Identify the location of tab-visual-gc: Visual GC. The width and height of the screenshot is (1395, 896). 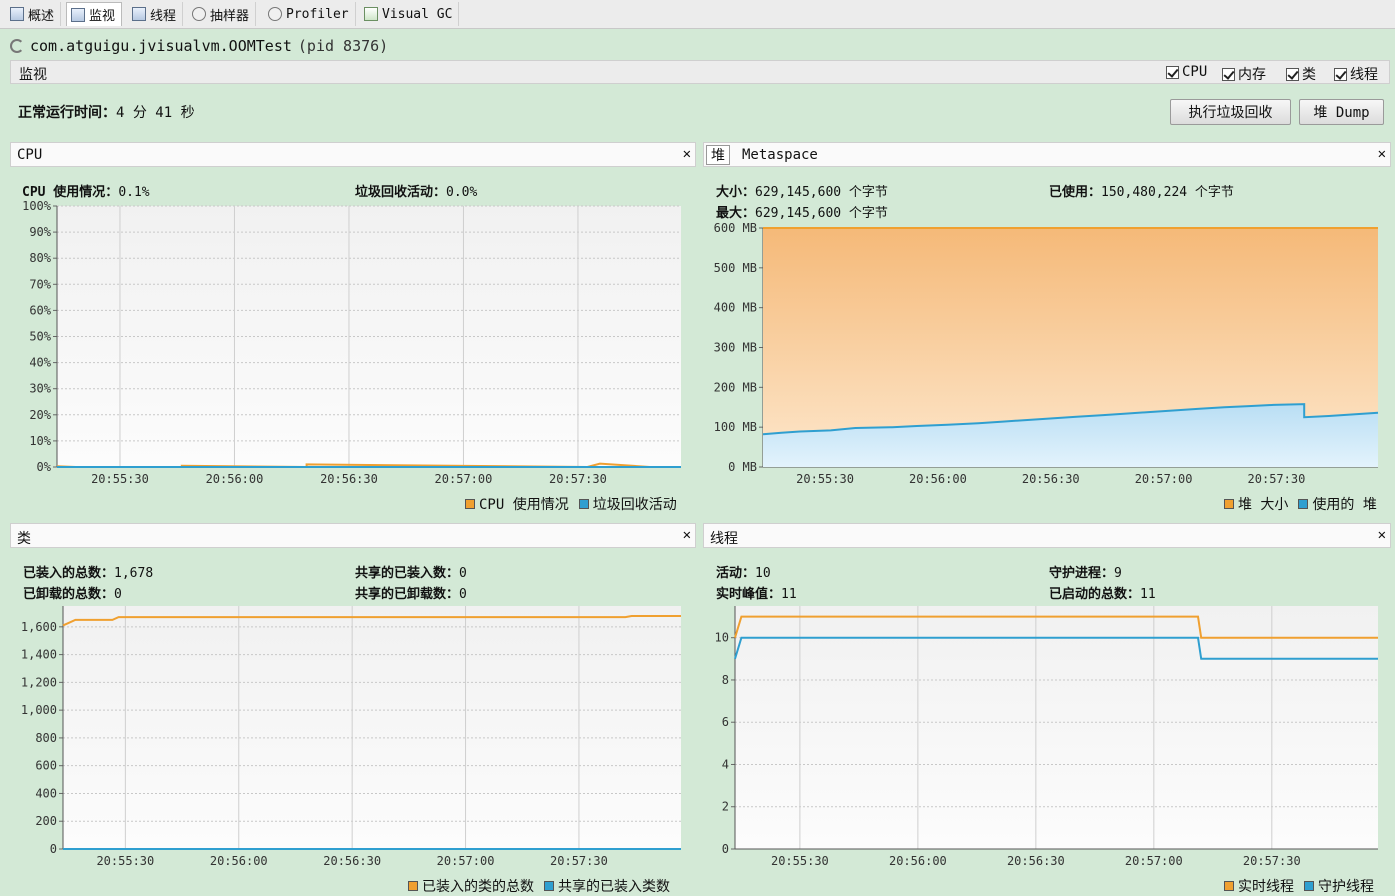
(410, 14).